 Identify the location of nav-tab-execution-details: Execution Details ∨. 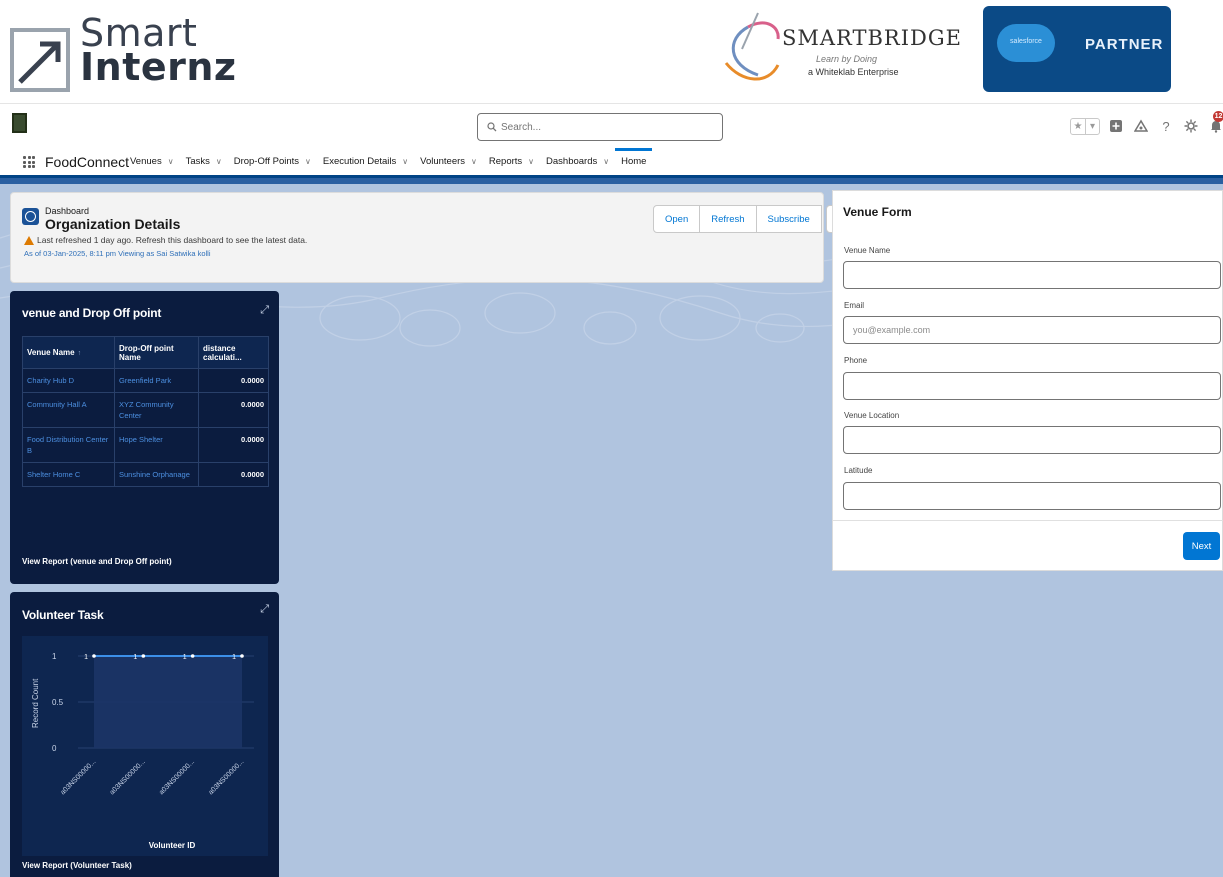
(365, 161).